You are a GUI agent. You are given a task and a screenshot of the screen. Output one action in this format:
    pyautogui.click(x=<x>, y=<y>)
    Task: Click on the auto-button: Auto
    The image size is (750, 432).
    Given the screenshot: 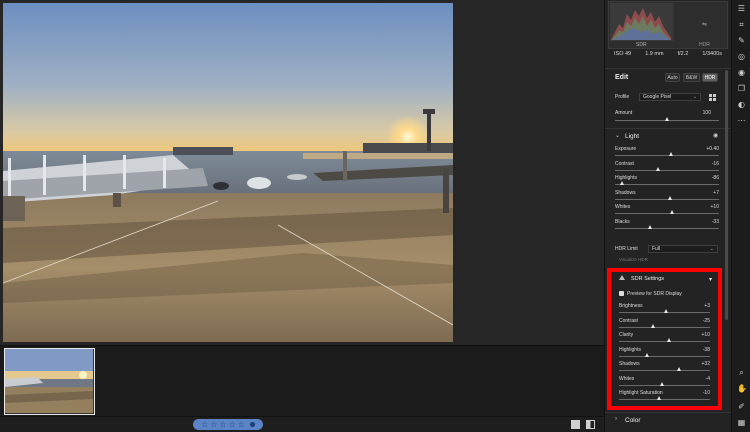 What is the action you would take?
    pyautogui.click(x=672, y=77)
    